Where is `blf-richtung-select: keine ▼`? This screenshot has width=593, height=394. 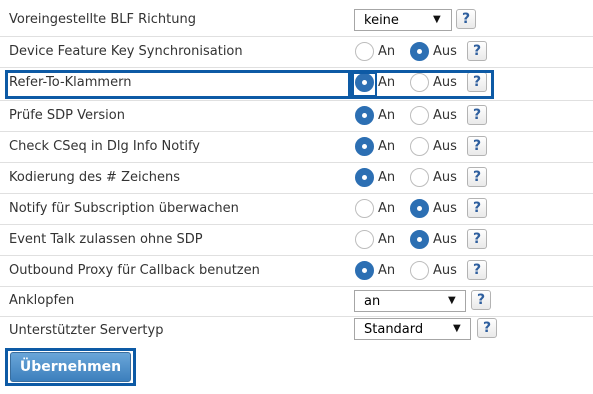
blf-richtung-select: keine ▼ is located at coordinates (403, 20).